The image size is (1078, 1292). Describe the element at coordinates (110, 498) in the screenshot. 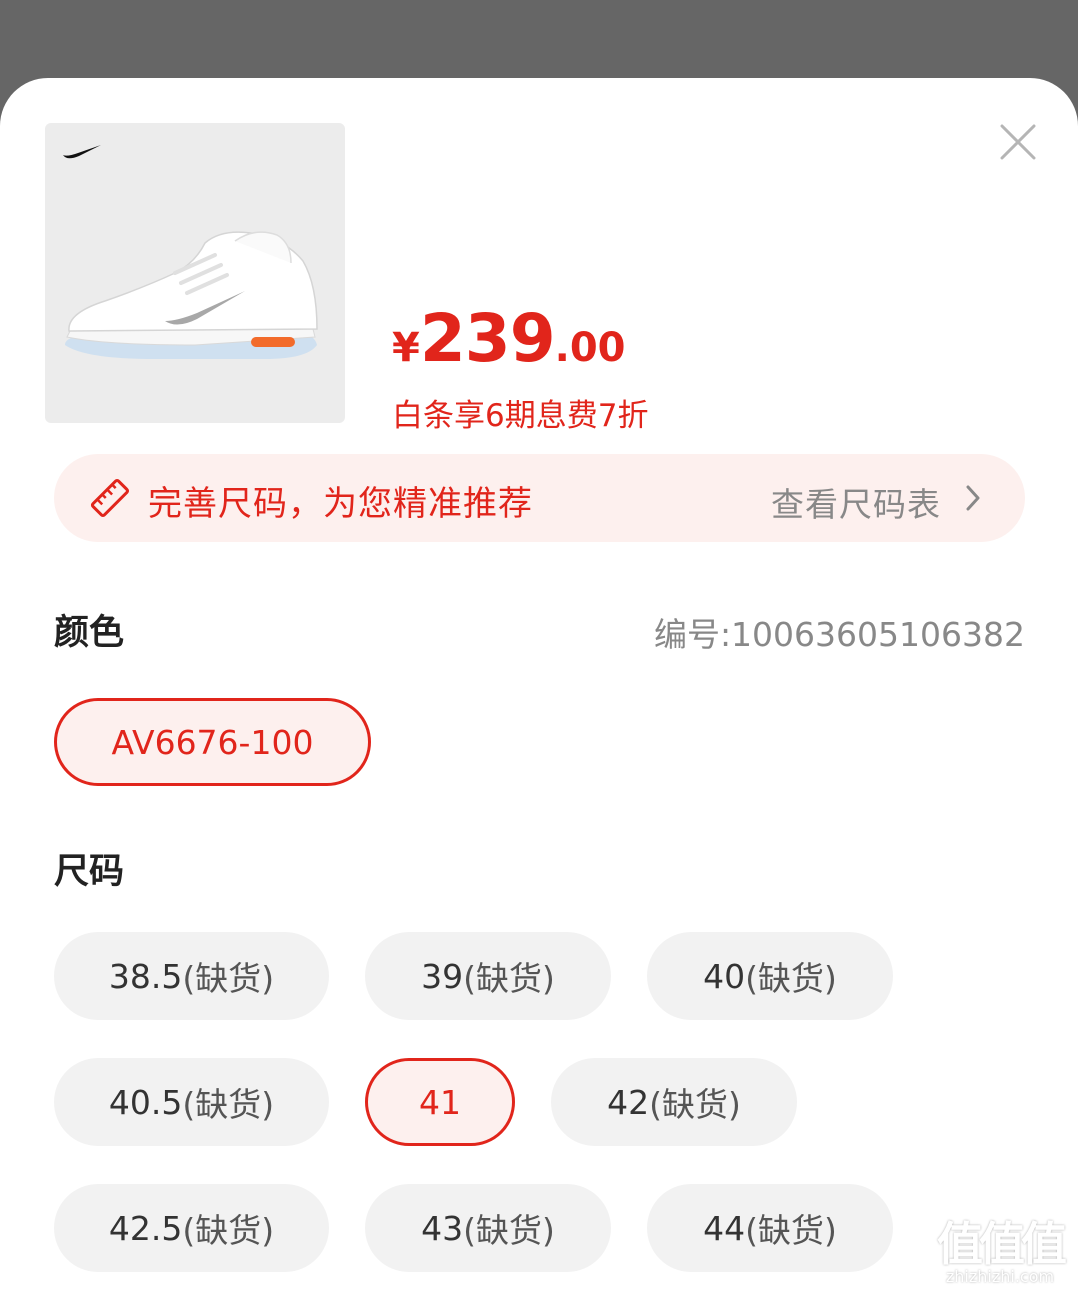

I see `ruler-icon` at that location.